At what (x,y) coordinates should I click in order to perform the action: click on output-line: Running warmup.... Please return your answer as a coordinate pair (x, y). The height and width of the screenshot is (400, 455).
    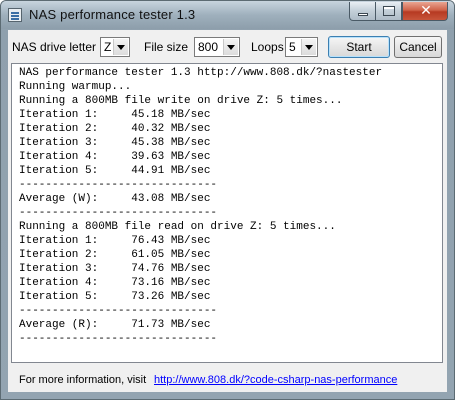
    Looking at the image, I should click on (75, 87).